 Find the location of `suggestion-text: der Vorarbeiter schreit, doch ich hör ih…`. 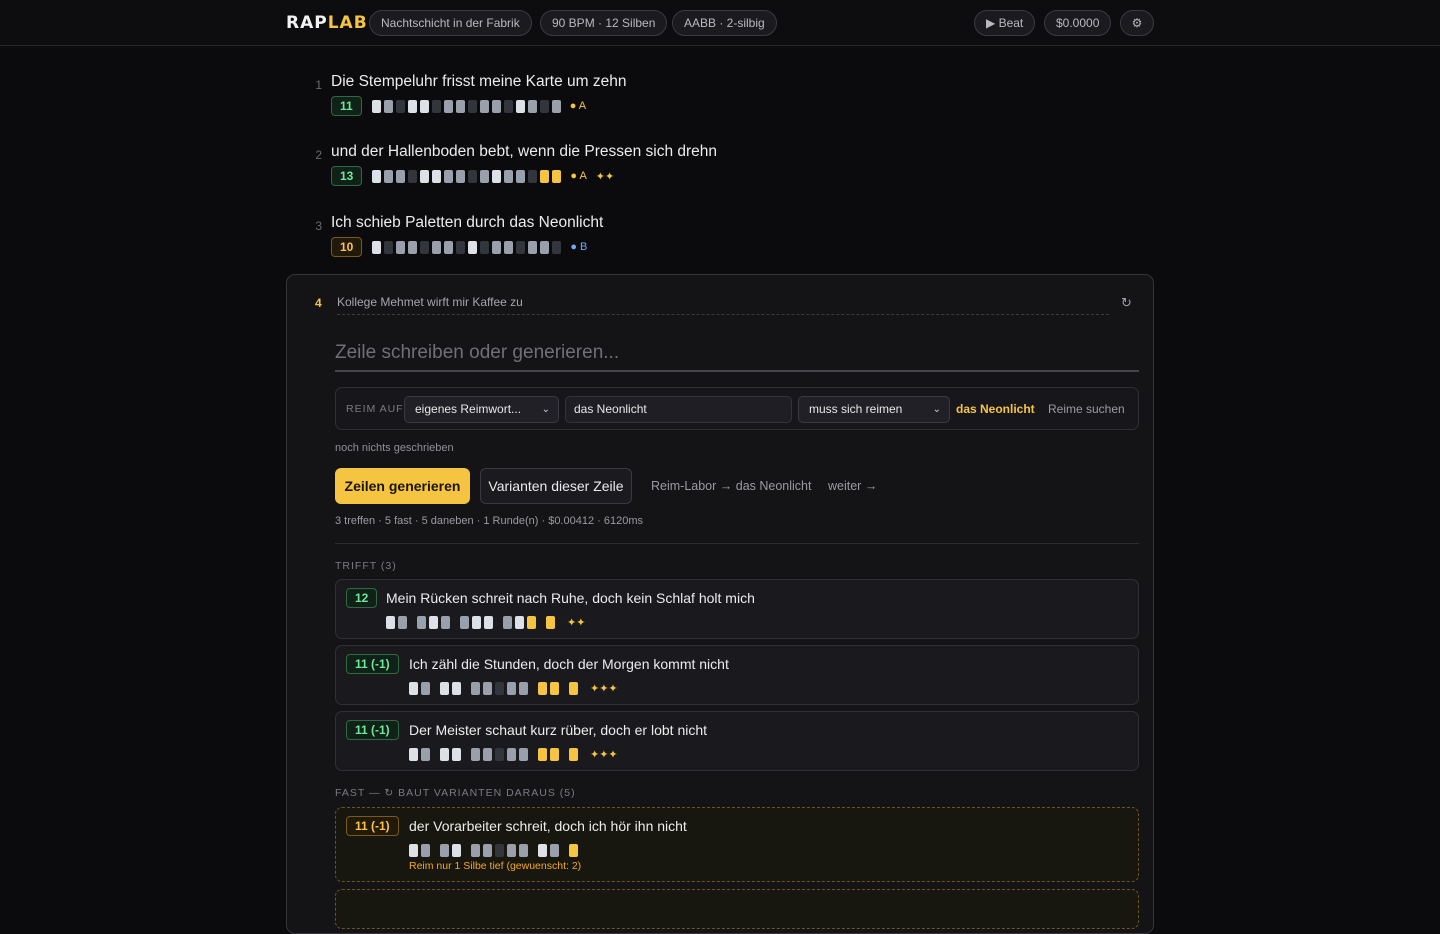

suggestion-text: der Vorarbeiter schreit, doch ich hör ih… is located at coordinates (548, 826).